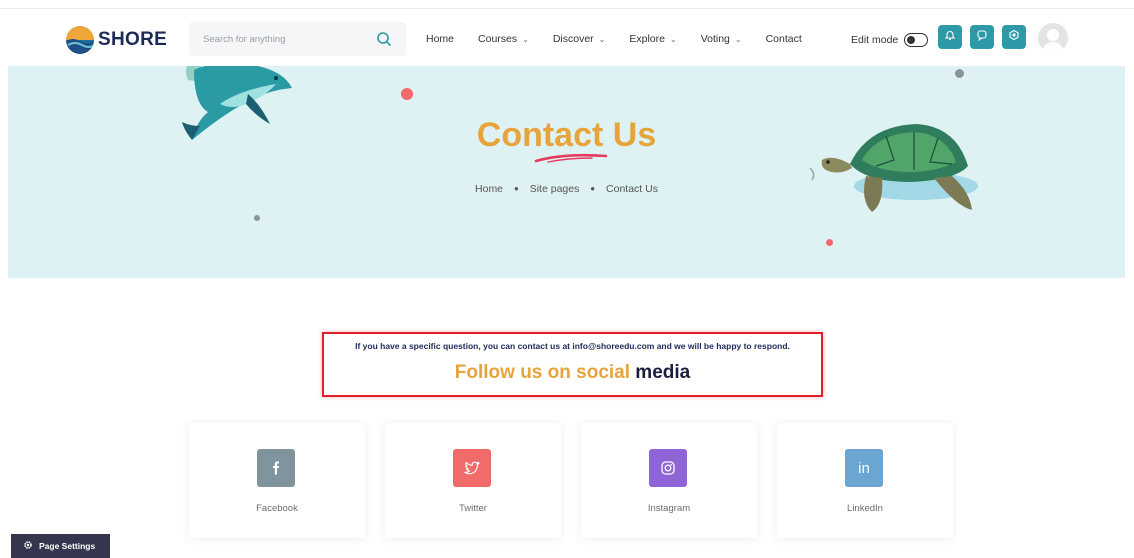  I want to click on search-box, so click(297, 39).